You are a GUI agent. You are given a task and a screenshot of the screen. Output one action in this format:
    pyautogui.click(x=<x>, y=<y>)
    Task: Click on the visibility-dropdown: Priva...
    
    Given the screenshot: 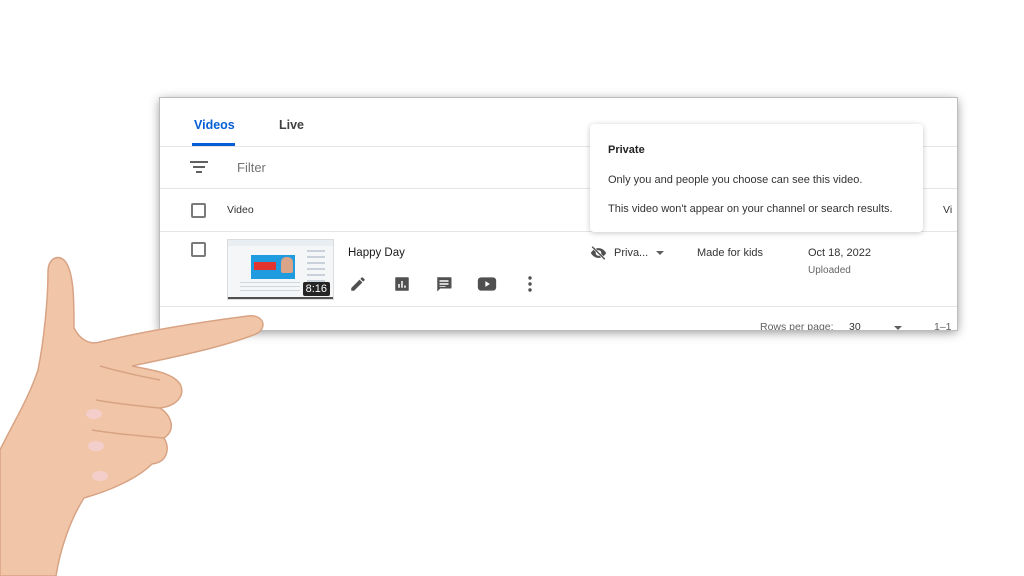 What is the action you would take?
    pyautogui.click(x=627, y=253)
    